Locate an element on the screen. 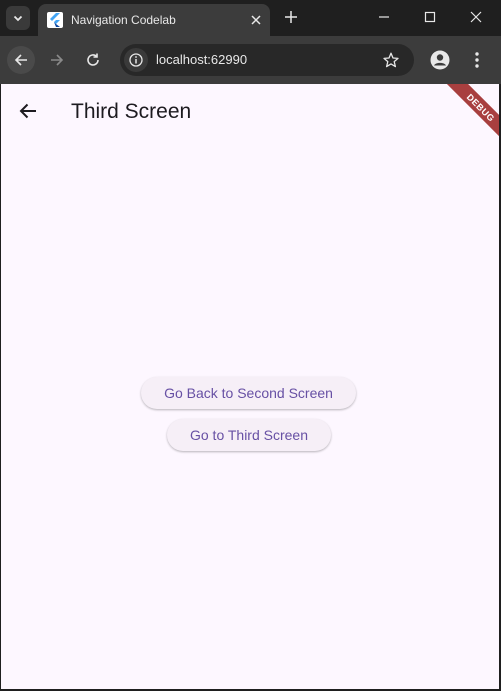 Image resolution: width=501 pixels, height=691 pixels. maximize-button is located at coordinates (430, 17).